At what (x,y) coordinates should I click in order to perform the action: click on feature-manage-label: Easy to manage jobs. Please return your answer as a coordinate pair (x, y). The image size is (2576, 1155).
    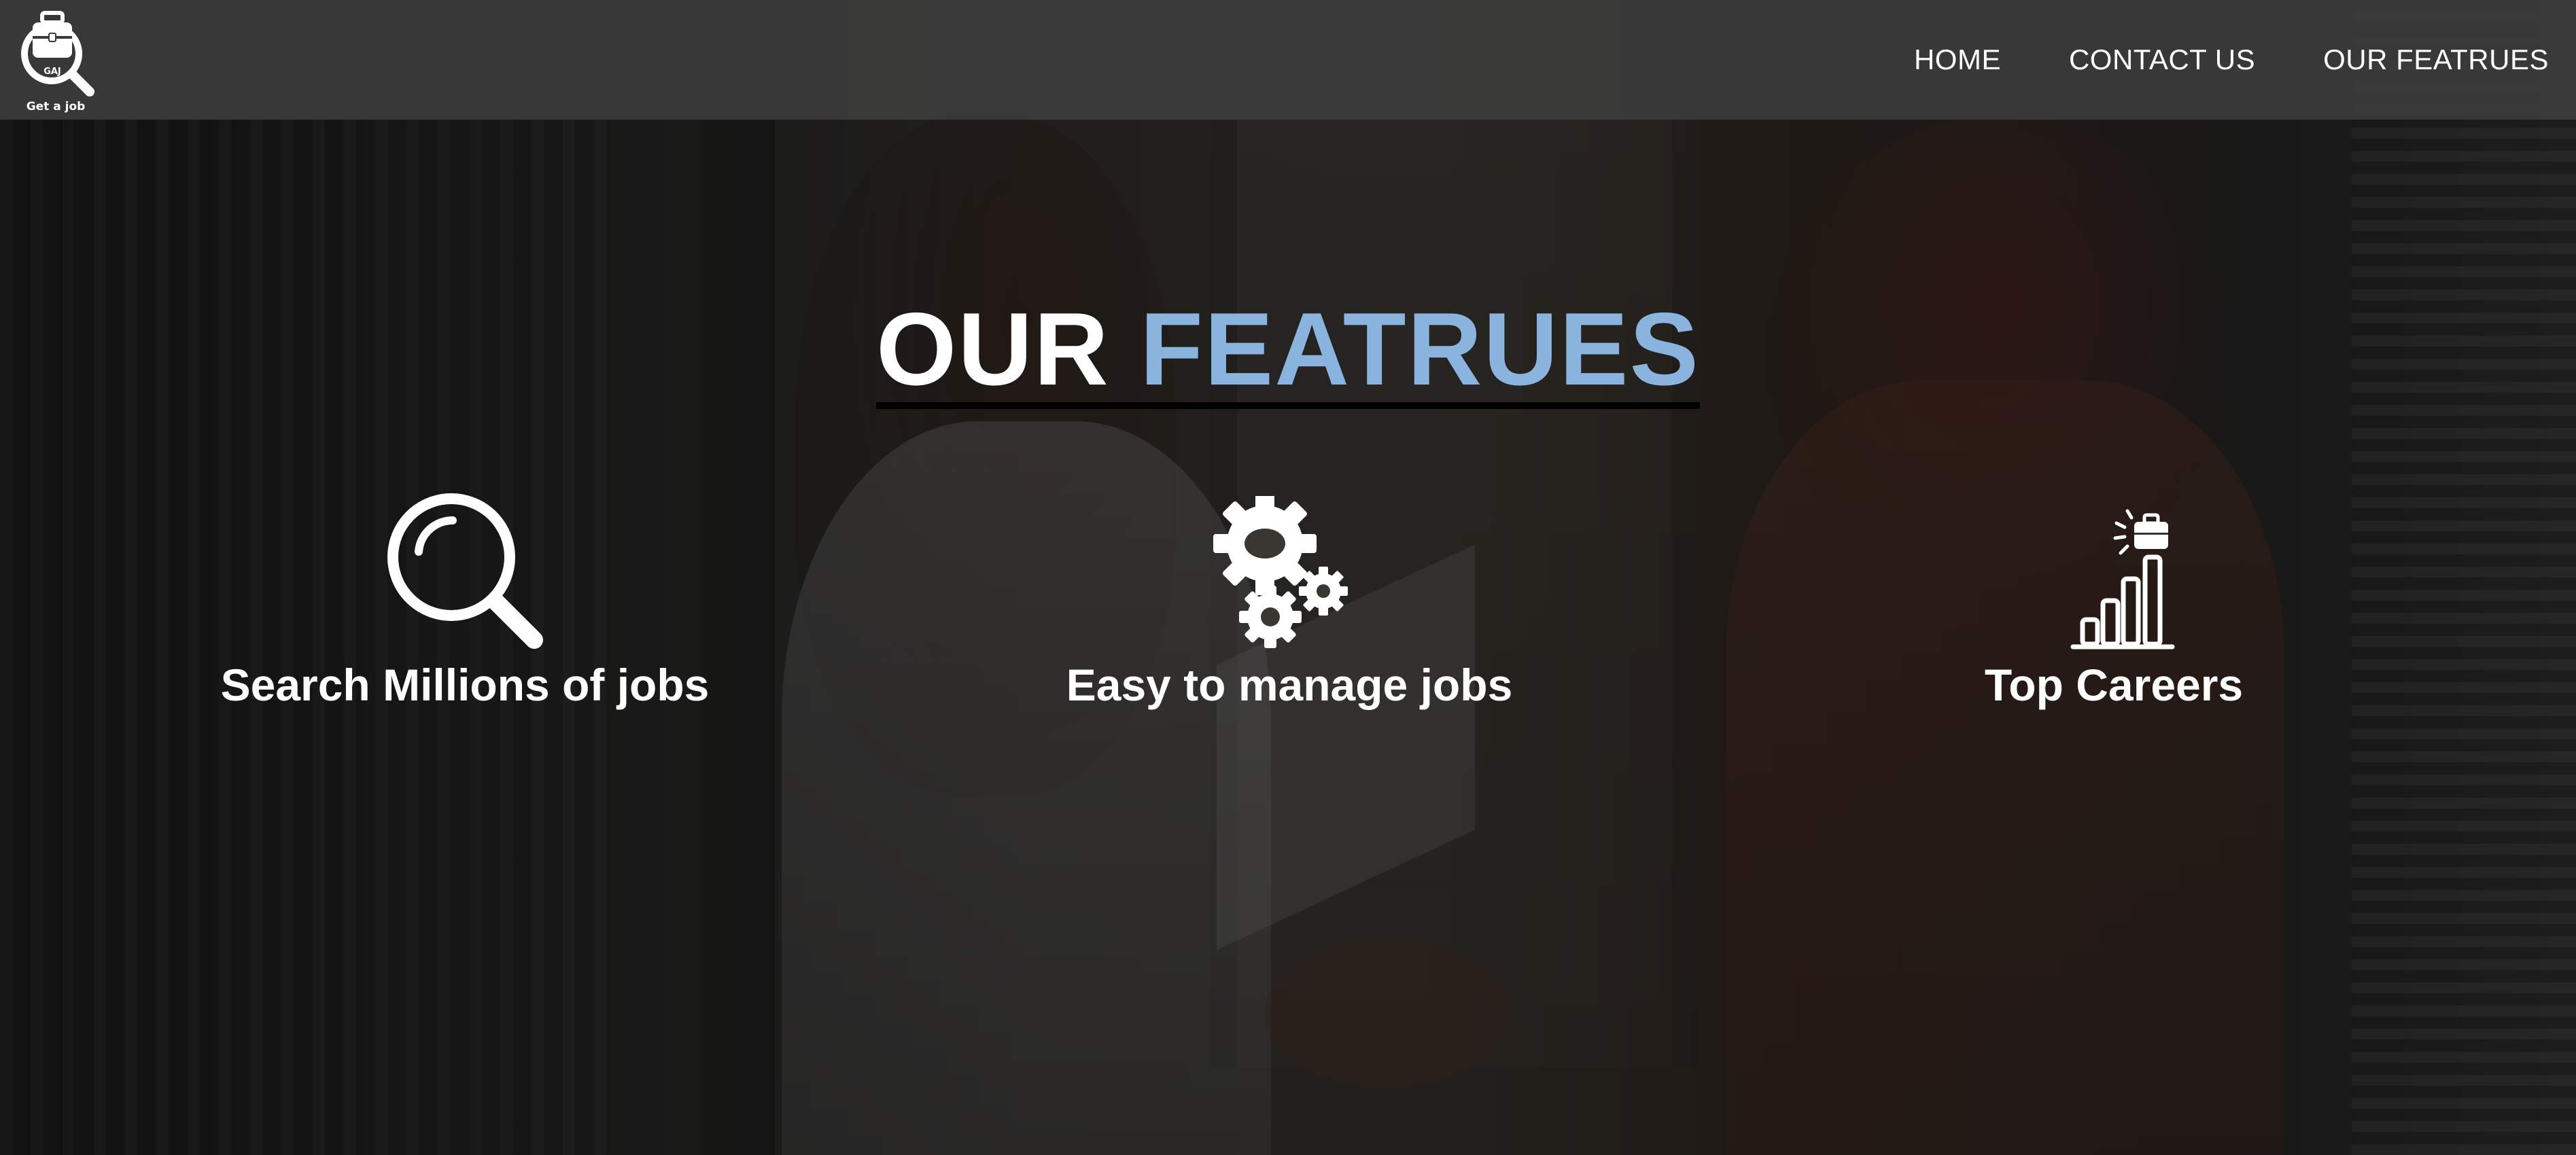
    Looking at the image, I should click on (1289, 685).